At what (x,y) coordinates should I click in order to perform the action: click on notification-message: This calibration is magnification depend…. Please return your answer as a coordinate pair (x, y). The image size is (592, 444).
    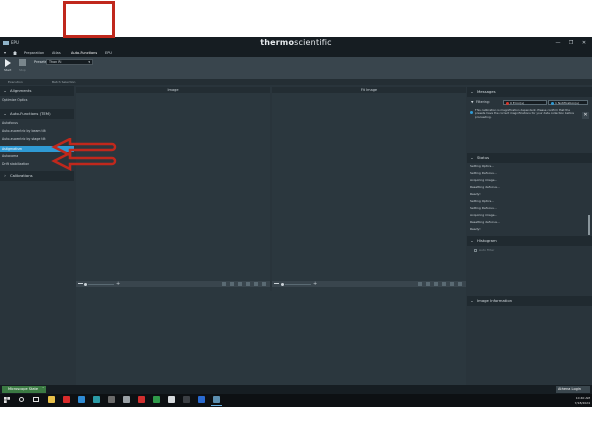
    Looking at the image, I should click on (525, 113).